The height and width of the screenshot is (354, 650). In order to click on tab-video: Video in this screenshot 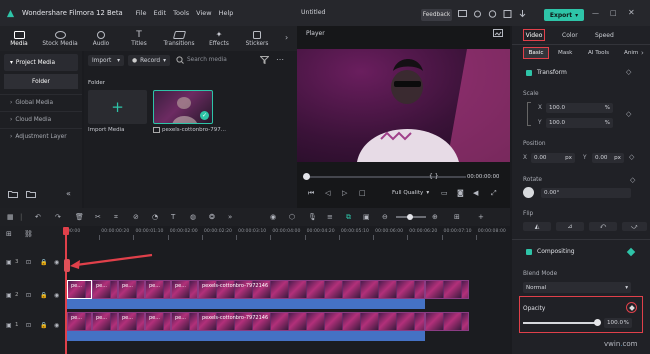, I will do `click(534, 35)`.